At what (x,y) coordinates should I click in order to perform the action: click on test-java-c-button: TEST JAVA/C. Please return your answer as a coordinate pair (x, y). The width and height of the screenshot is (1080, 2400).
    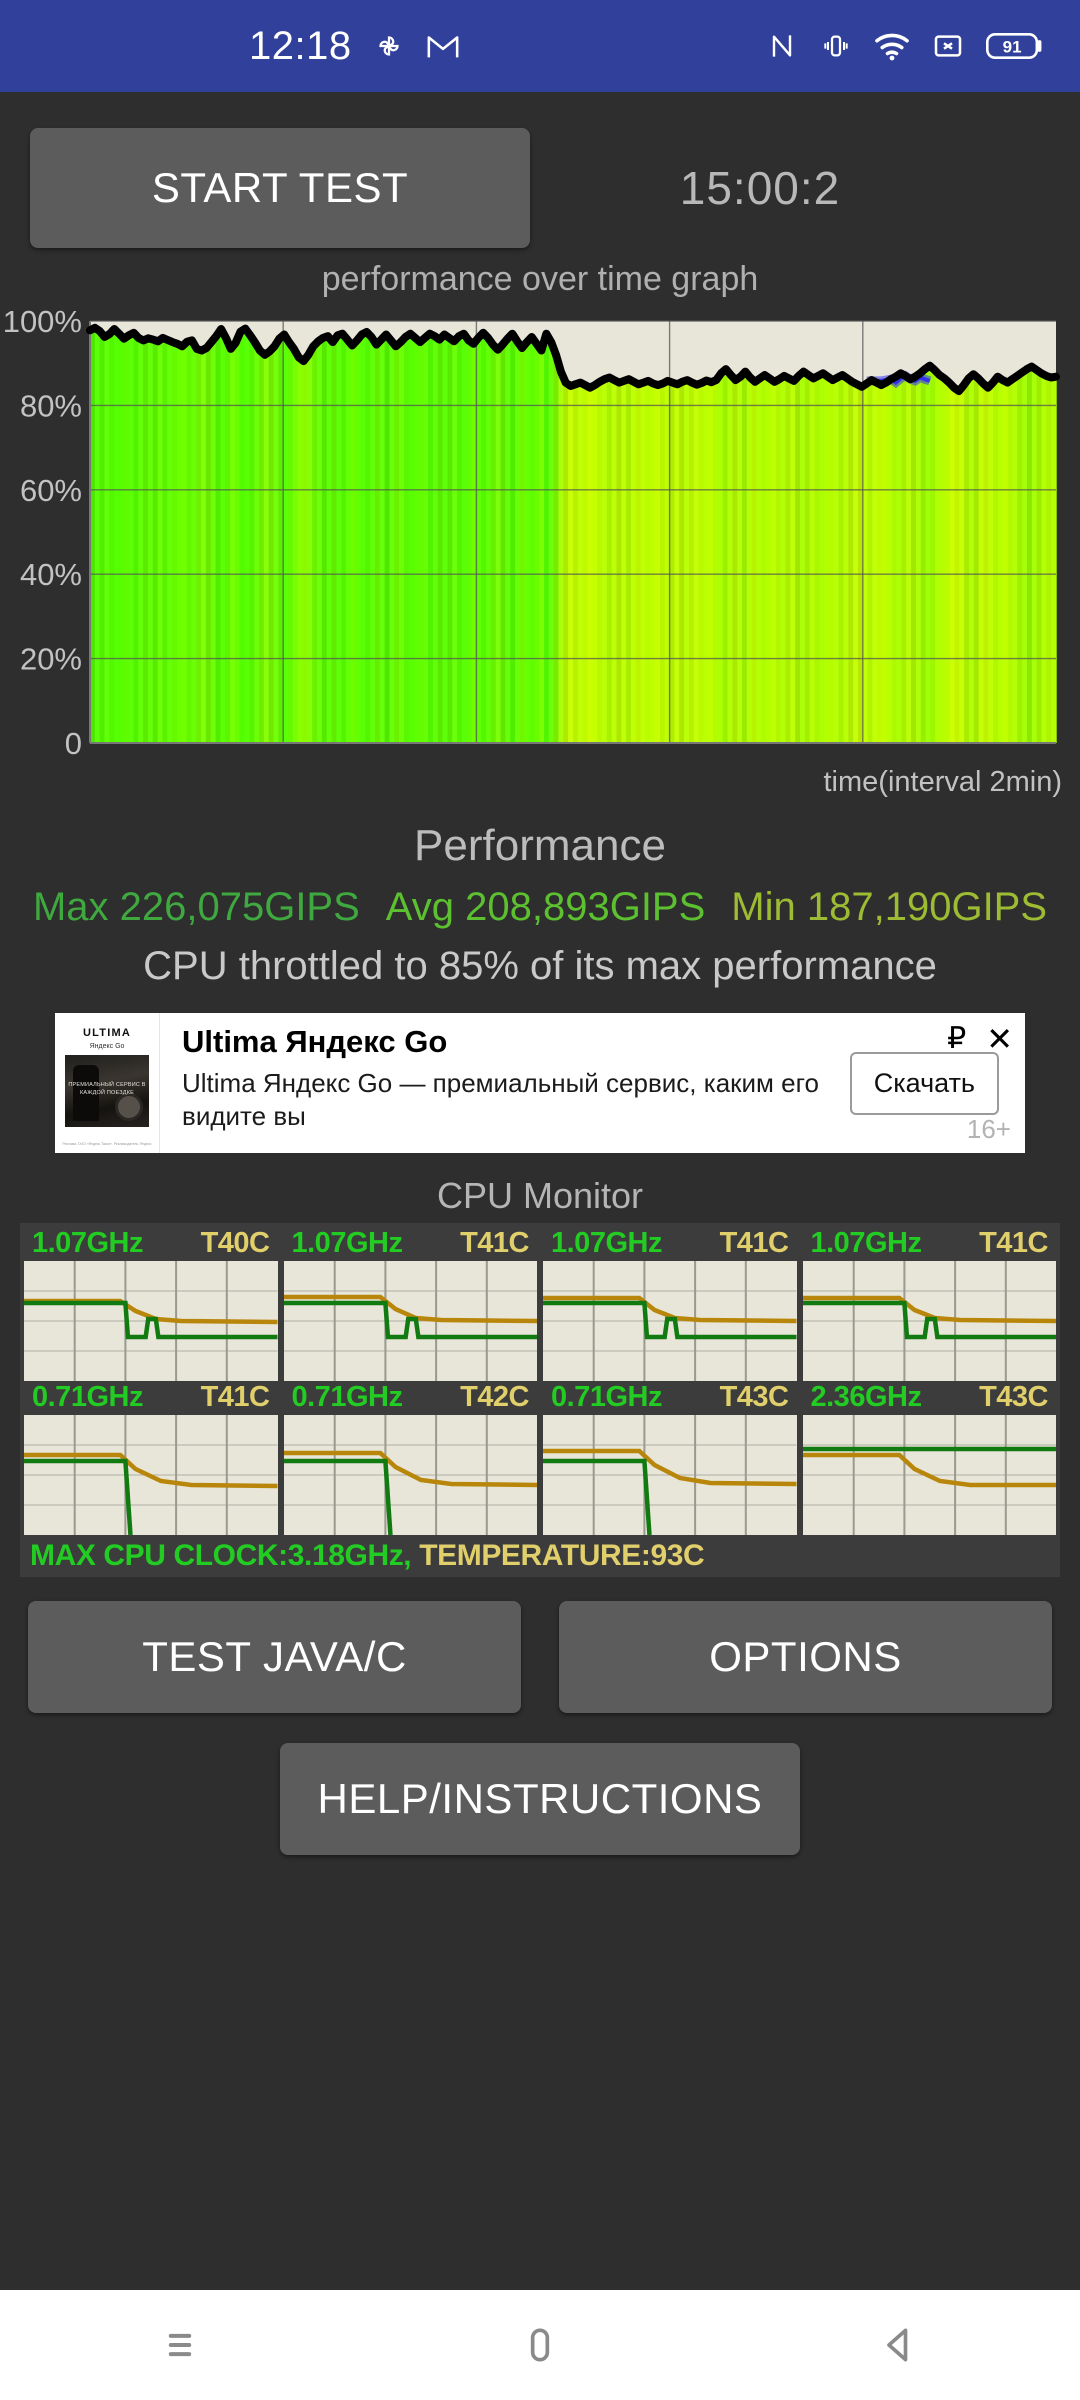
    Looking at the image, I should click on (274, 1657).